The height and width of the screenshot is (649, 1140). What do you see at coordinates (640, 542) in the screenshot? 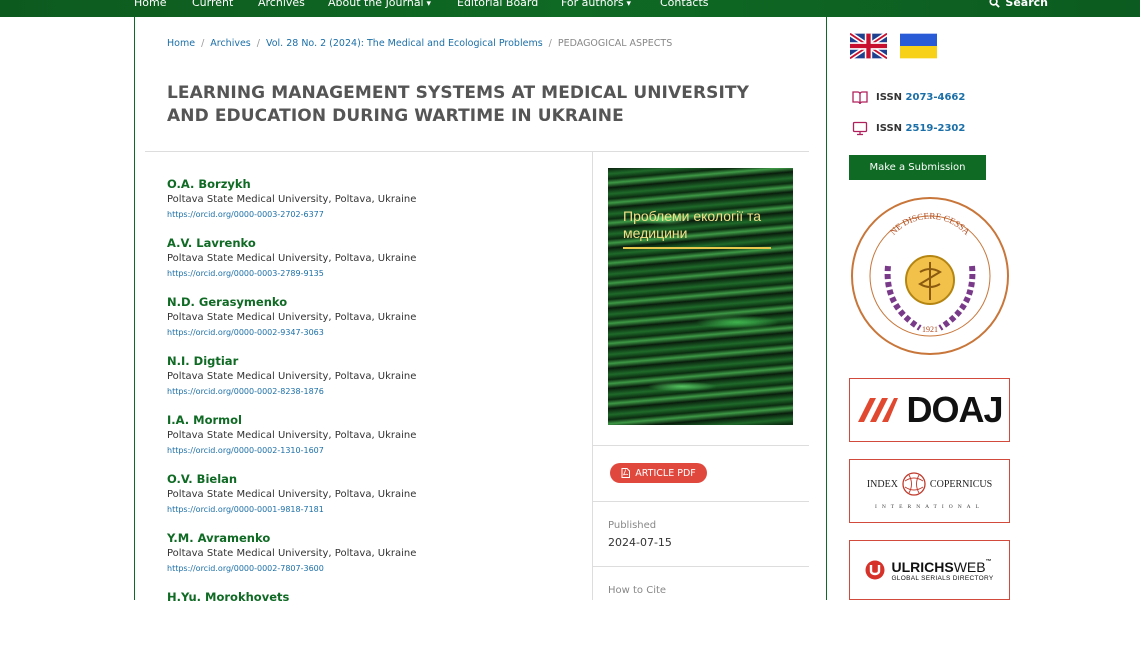
I see `published-date: 2024-07-15` at bounding box center [640, 542].